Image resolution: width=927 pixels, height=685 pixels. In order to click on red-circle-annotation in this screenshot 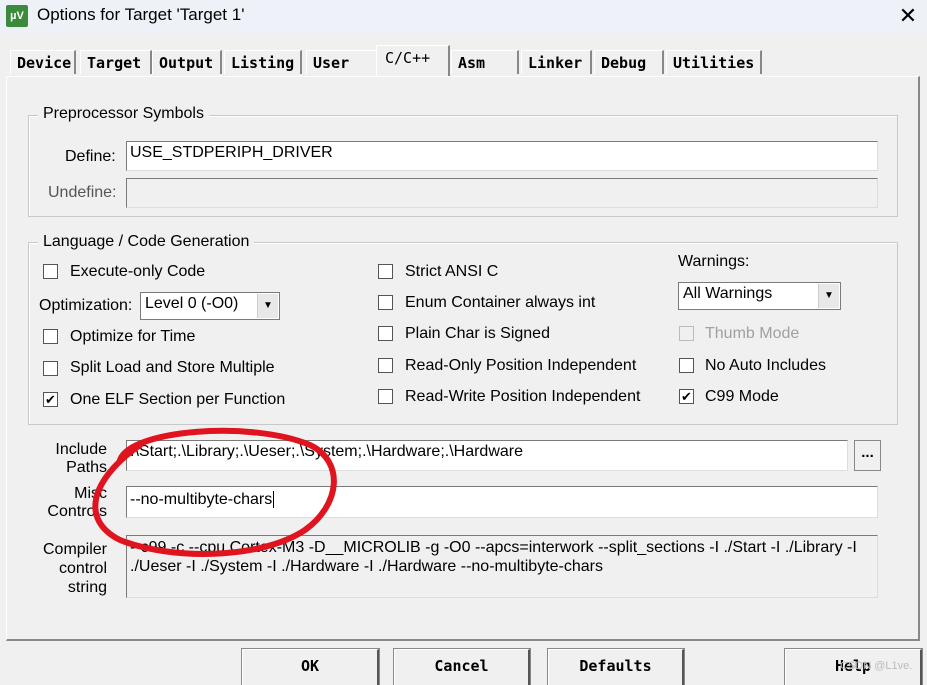, I will do `click(214, 492)`.